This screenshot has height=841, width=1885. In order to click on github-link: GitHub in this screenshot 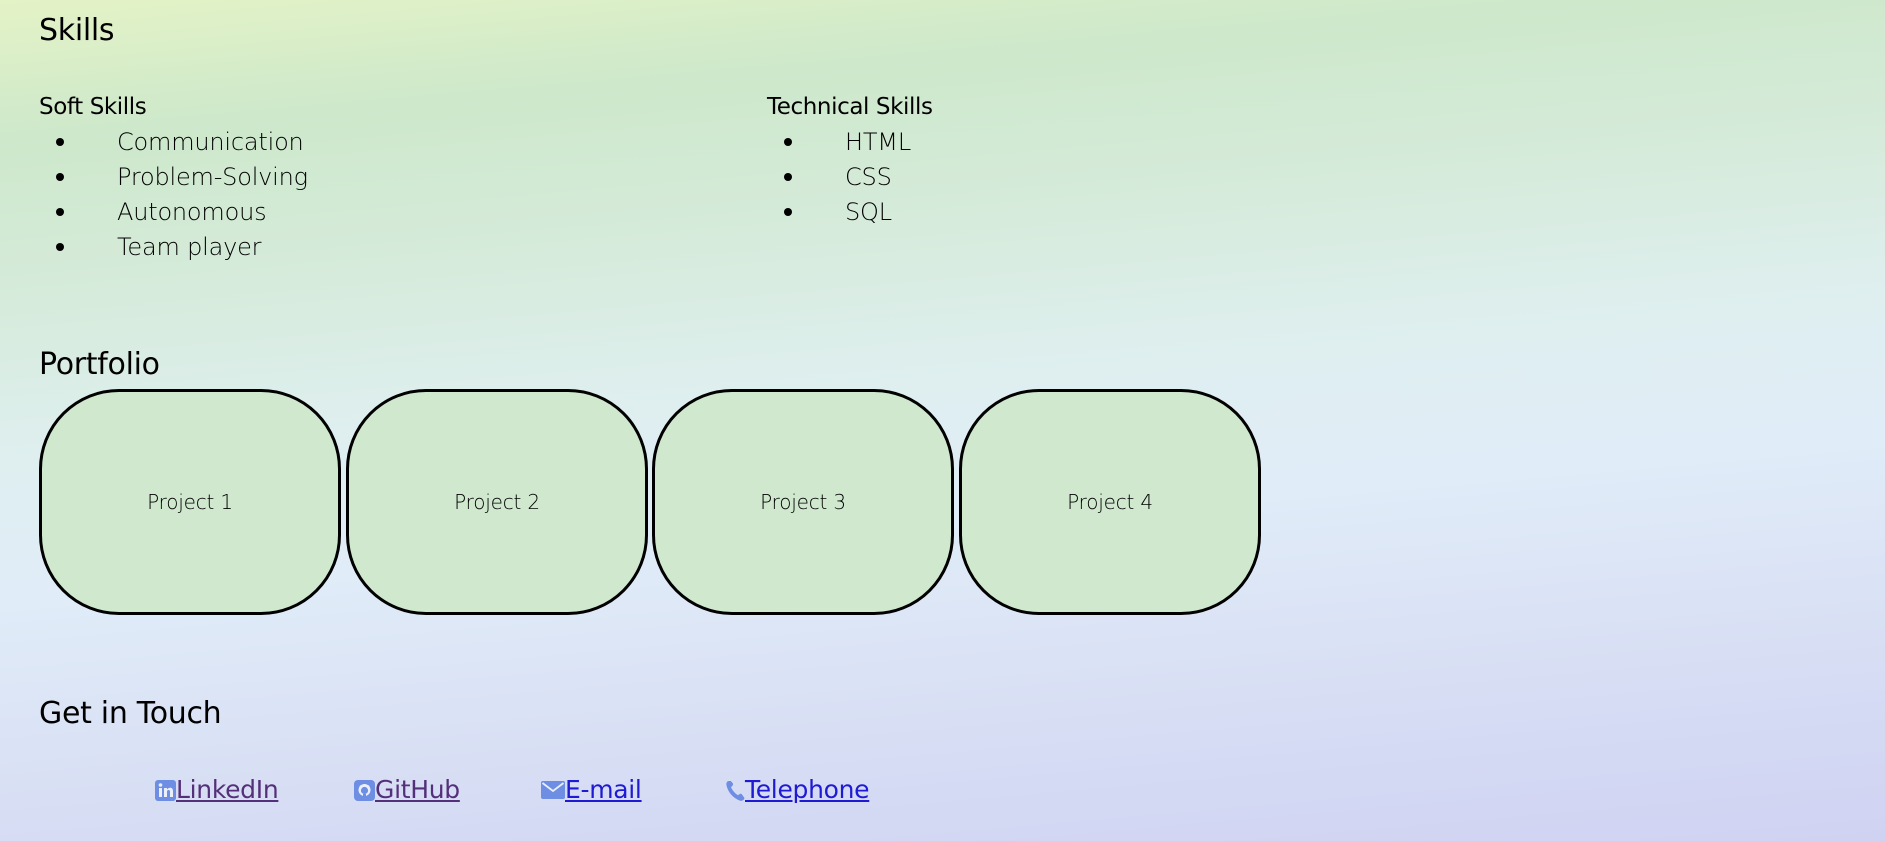, I will do `click(407, 790)`.